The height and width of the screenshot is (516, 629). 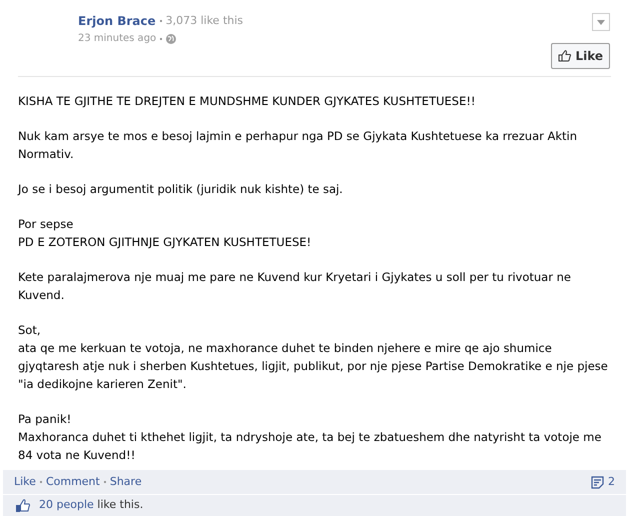 I want to click on action-link: Share, so click(x=126, y=482).